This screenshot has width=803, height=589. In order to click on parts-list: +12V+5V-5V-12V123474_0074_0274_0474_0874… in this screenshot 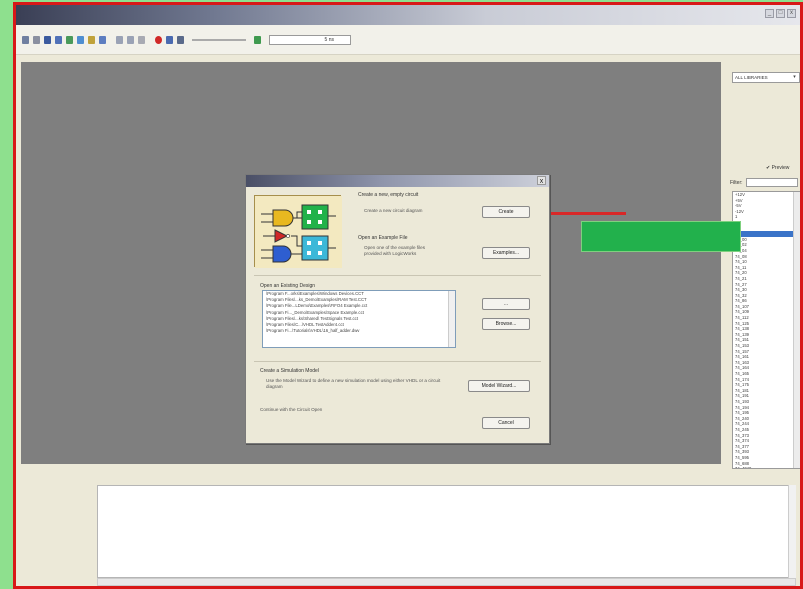, I will do `click(766, 330)`.